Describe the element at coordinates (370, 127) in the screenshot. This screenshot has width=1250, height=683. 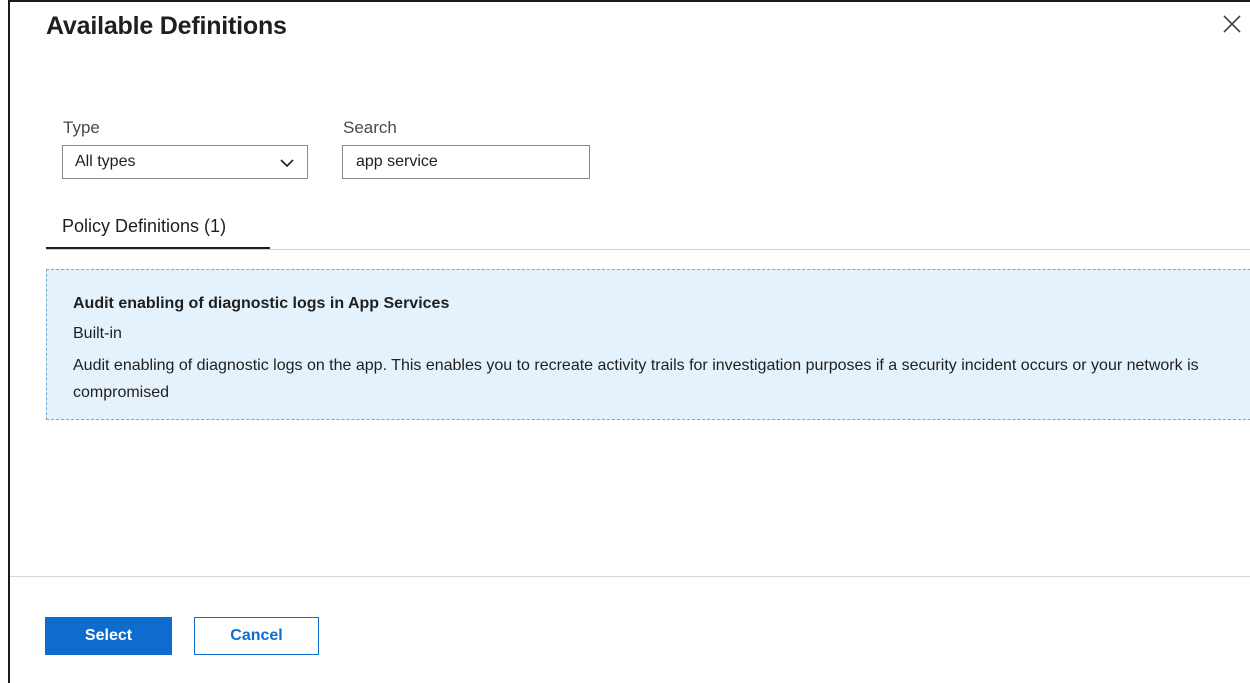
I see `search-label: Search` at that location.